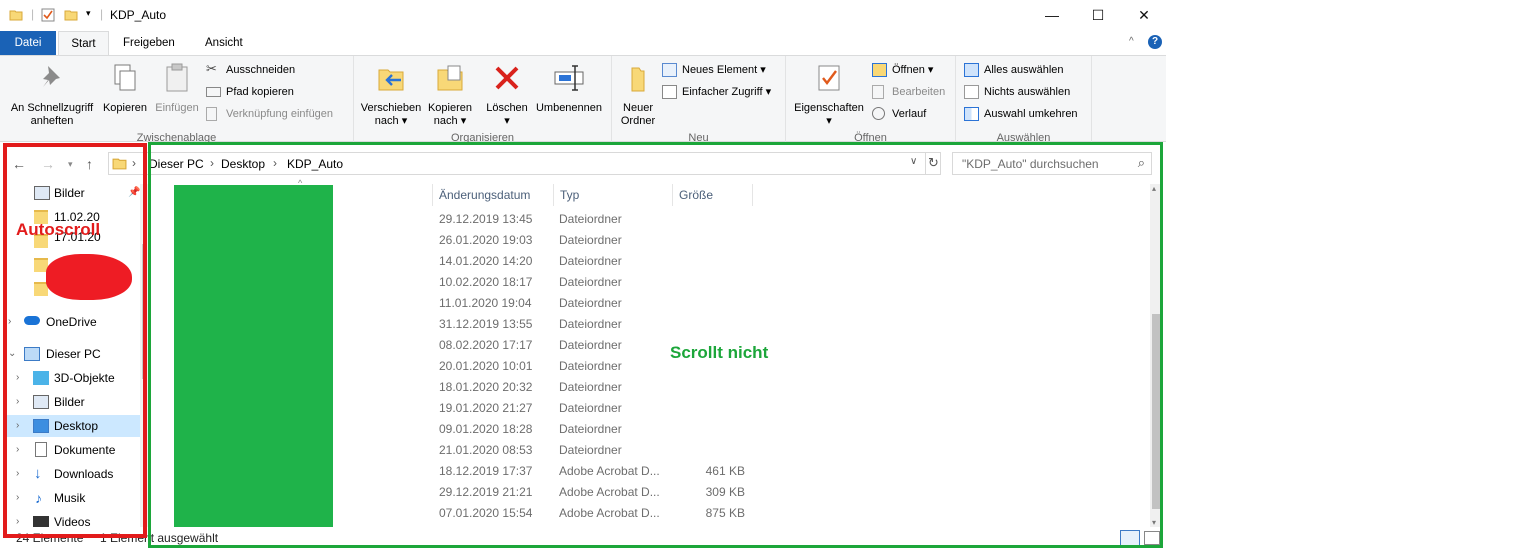  I want to click on properties-label: Eigenschaften, so click(829, 108).